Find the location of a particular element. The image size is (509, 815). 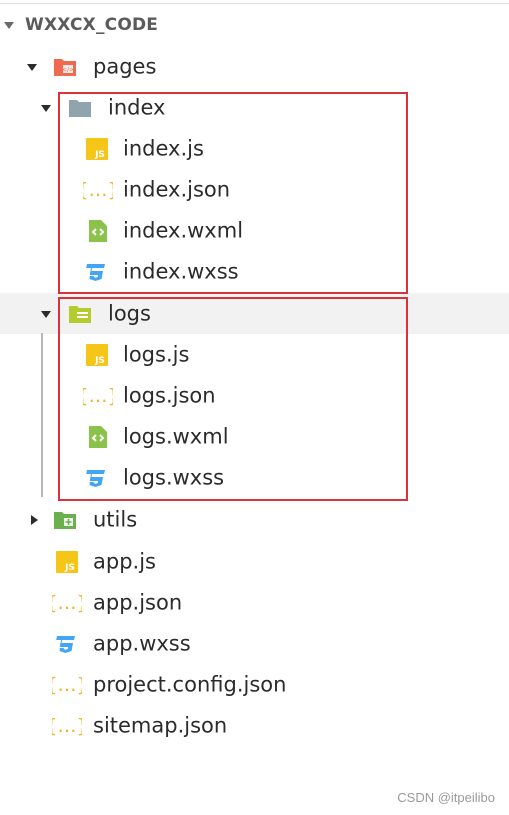

tree-item-app-json: {…} app.json is located at coordinates (254, 602).